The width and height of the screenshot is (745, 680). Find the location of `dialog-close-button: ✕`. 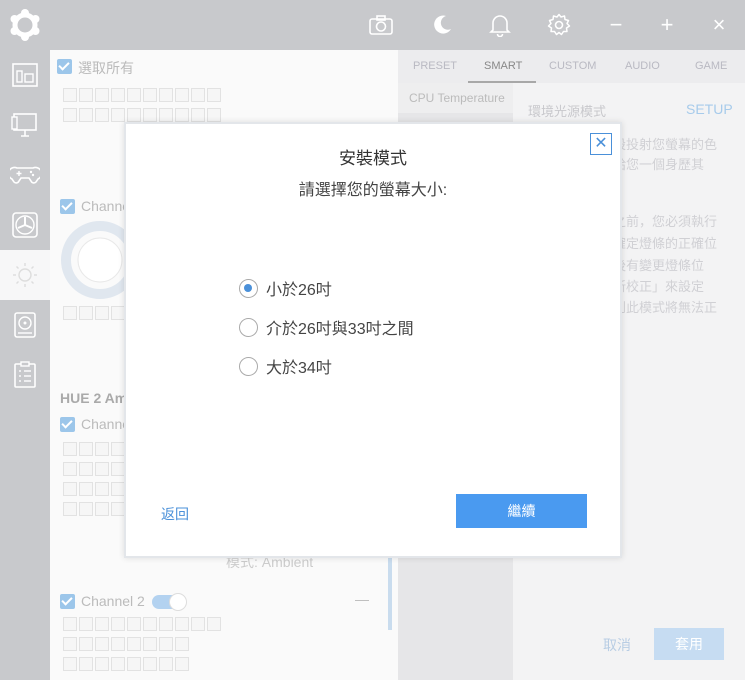

dialog-close-button: ✕ is located at coordinates (601, 144).